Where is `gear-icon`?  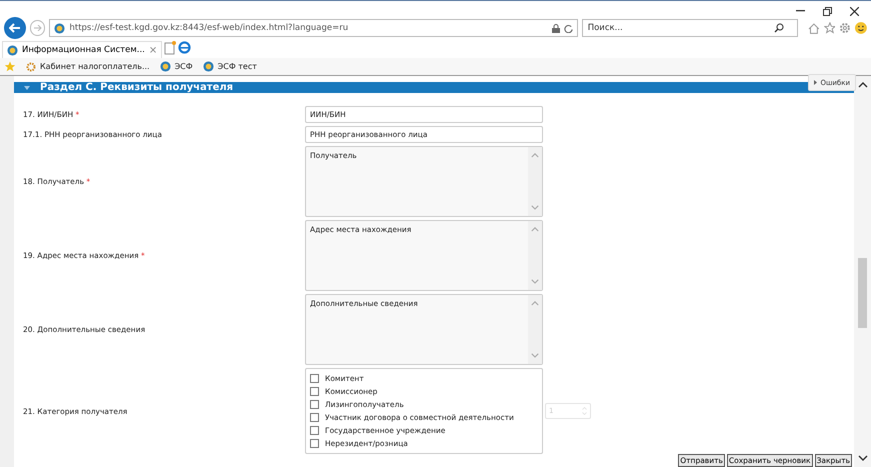 gear-icon is located at coordinates (31, 67).